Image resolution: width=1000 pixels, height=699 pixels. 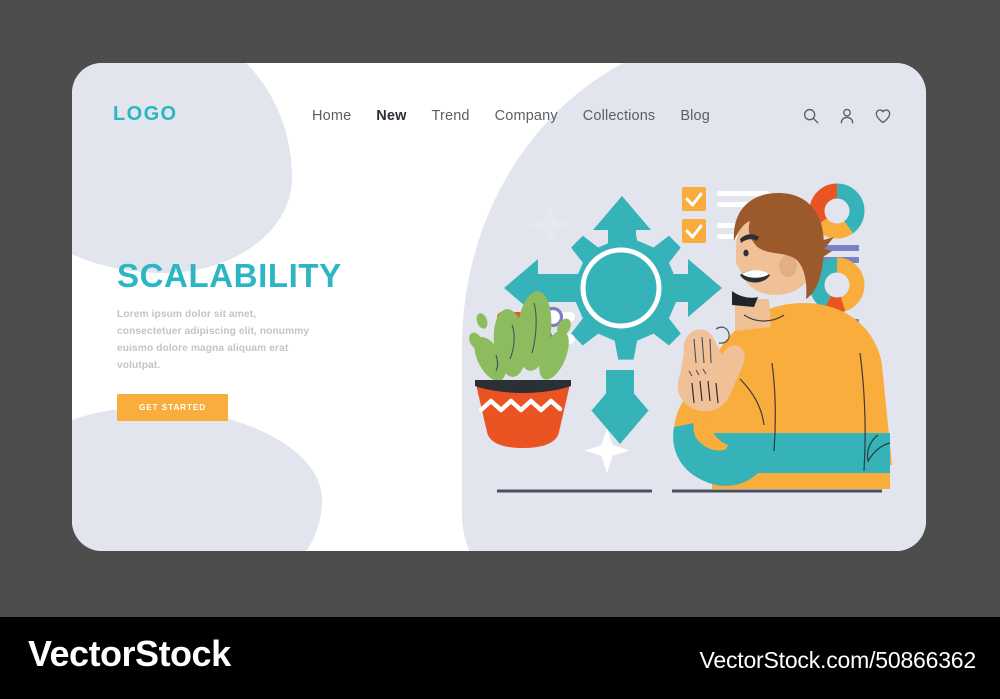 What do you see at coordinates (837, 211) in the screenshot?
I see `donut-chart-top` at bounding box center [837, 211].